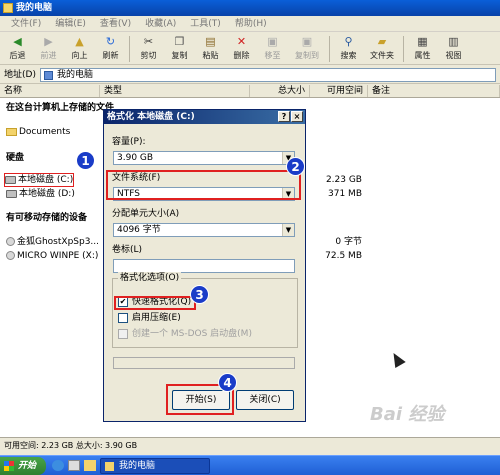 The image size is (500, 475). Describe the element at coordinates (26, 23) in the screenshot. I see `menu-file: 文件(F)` at that location.